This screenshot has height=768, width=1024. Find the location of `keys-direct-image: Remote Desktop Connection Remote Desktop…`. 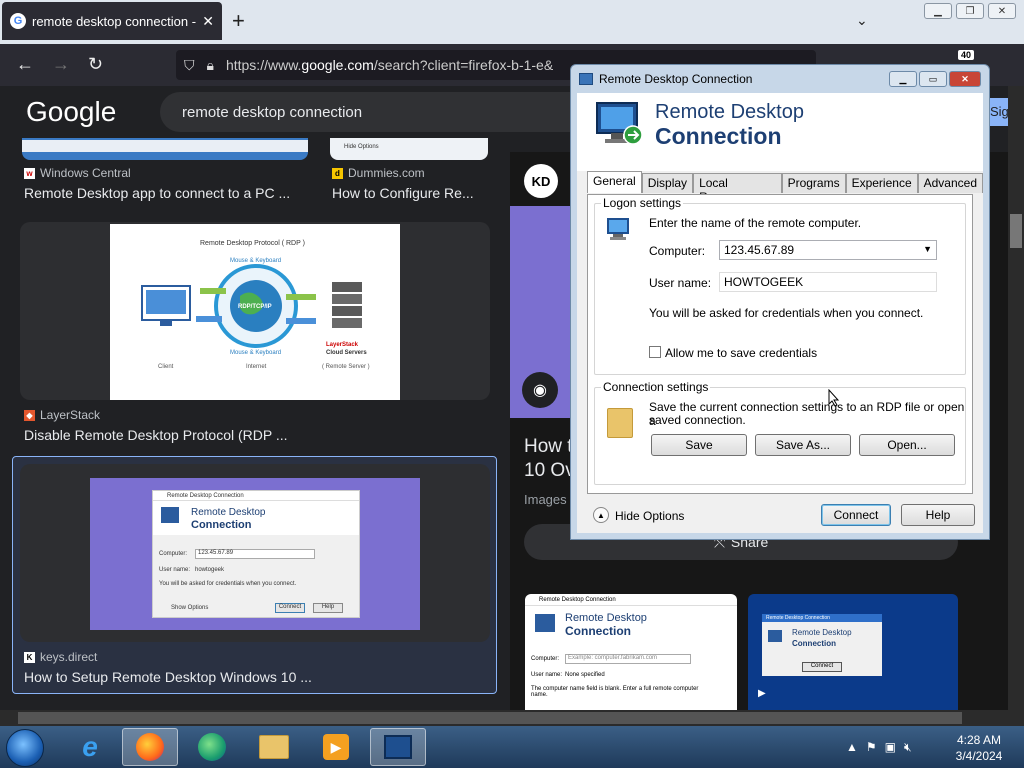

keys-direct-image: Remote Desktop Connection Remote Desktop… is located at coordinates (255, 554).